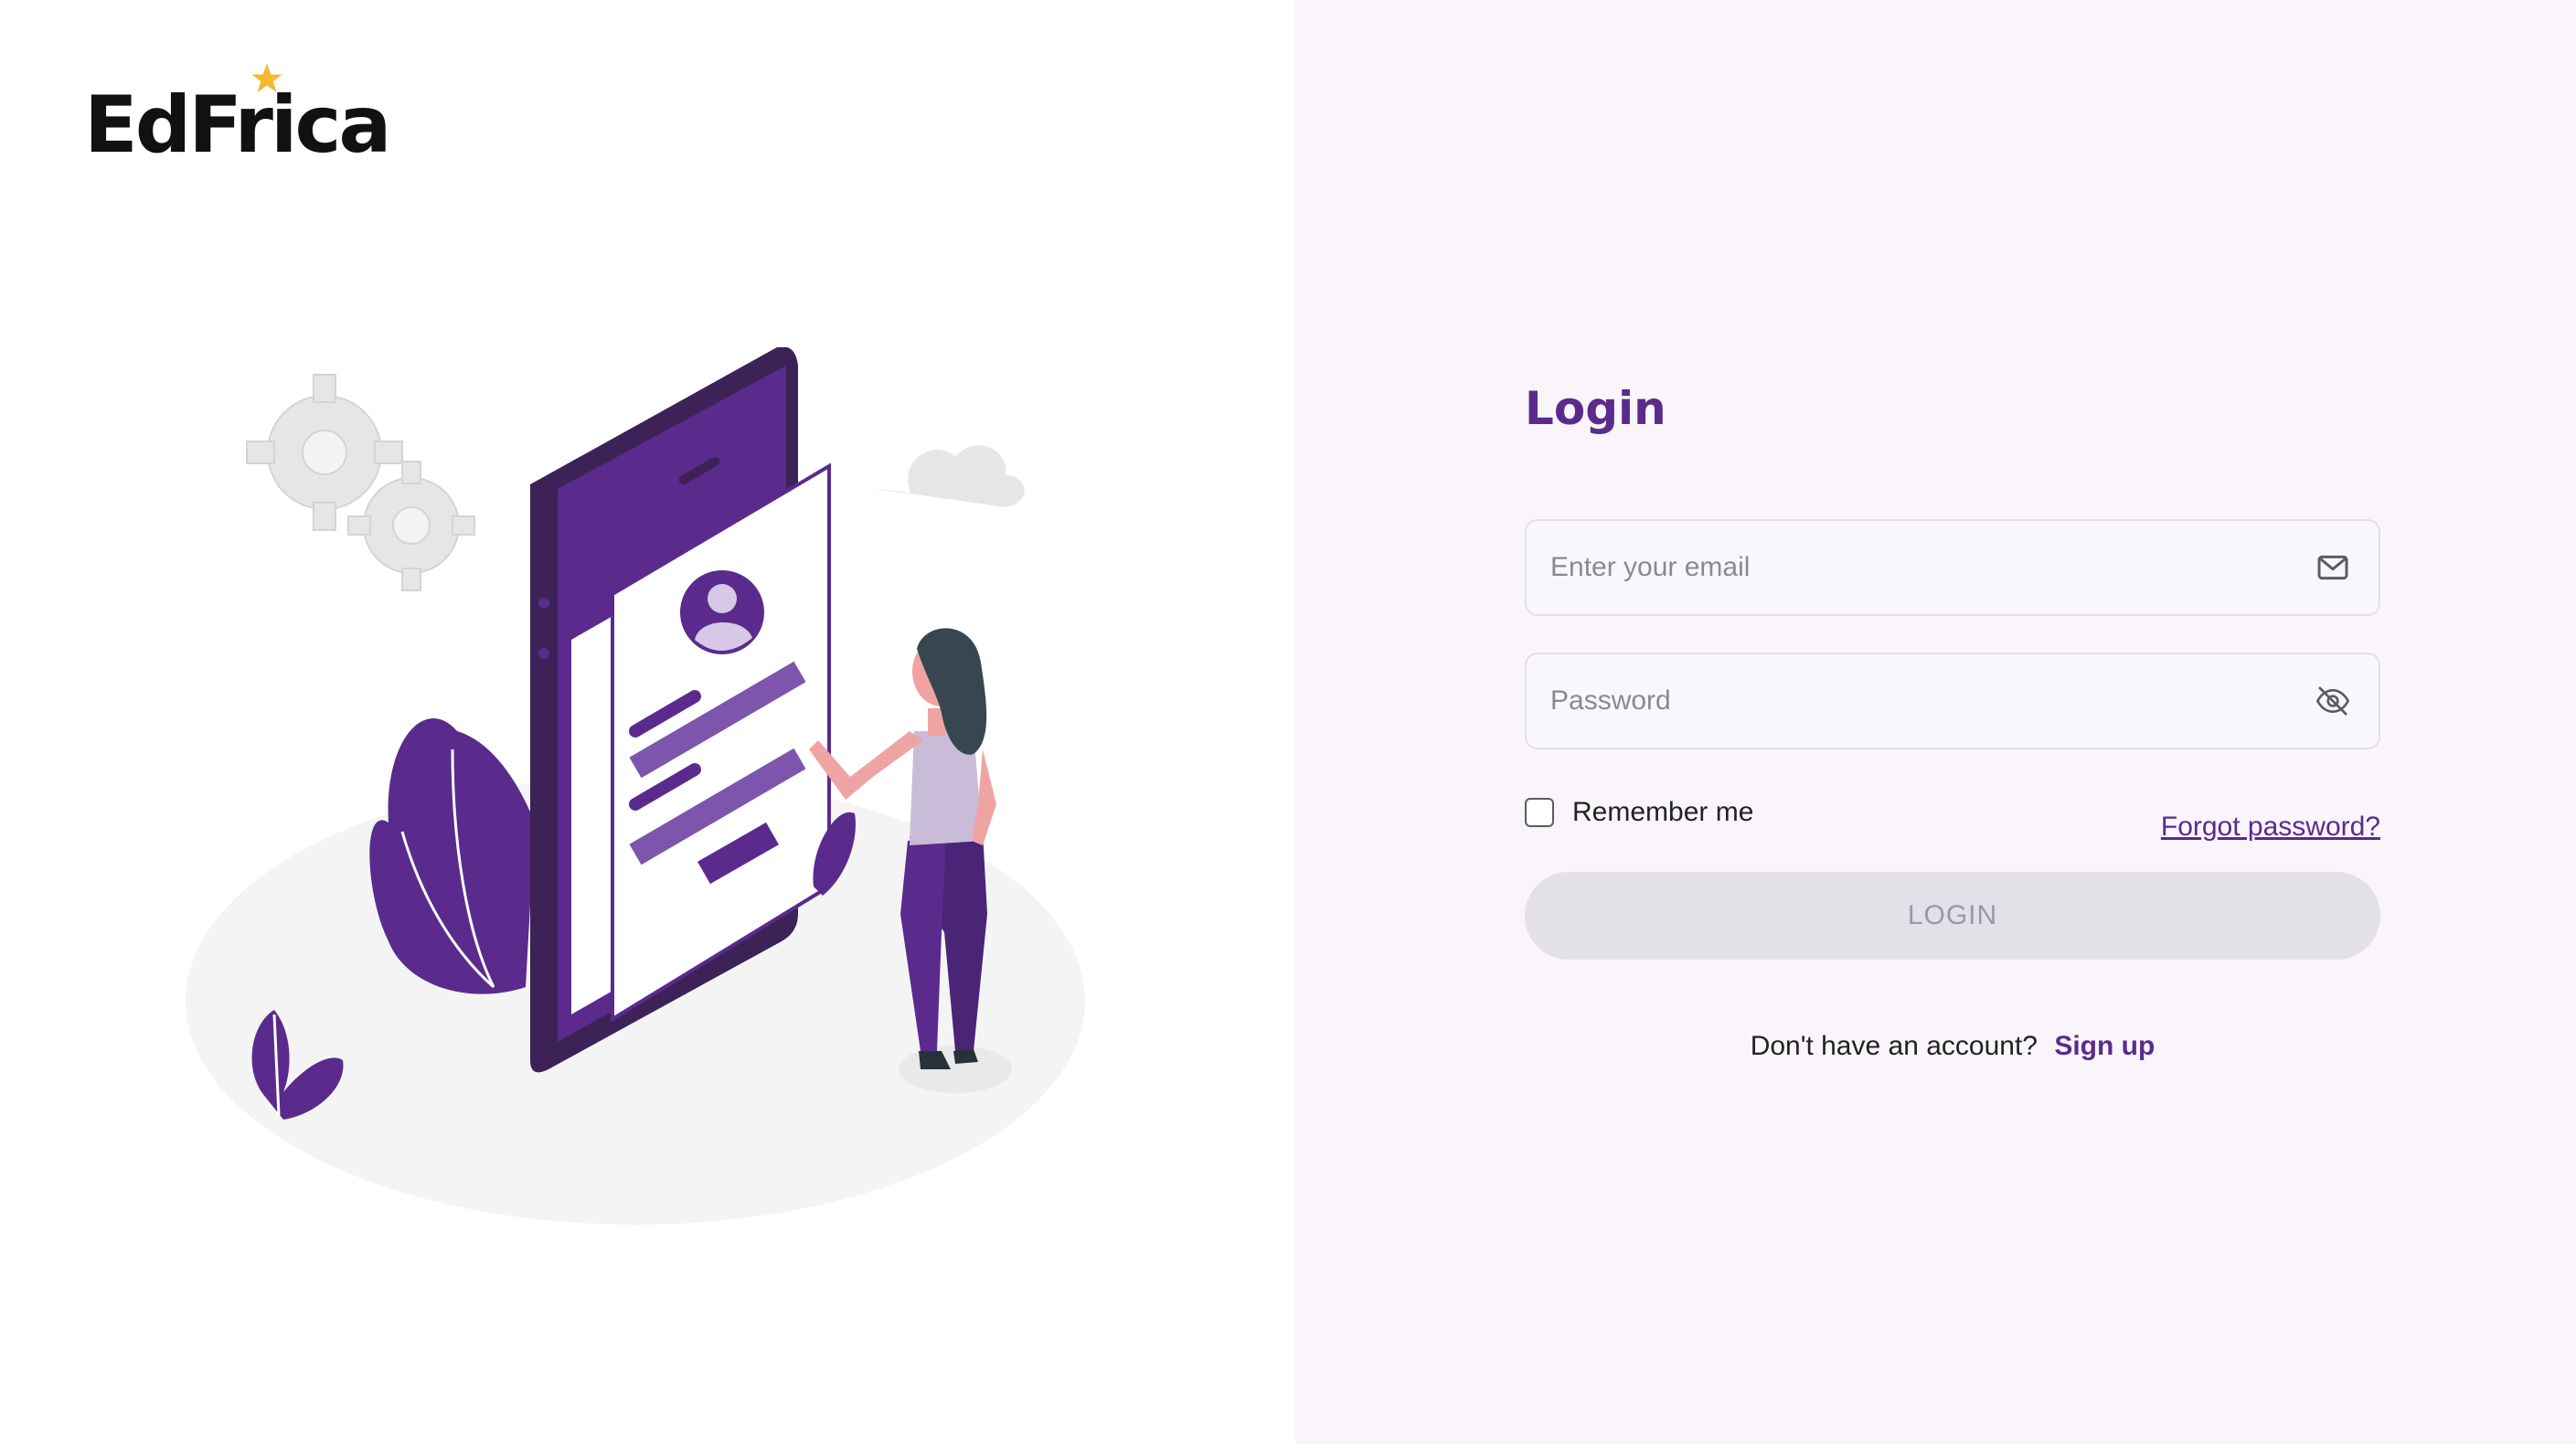 This screenshot has width=2576, height=1444. I want to click on remember-me: Remember me, so click(1639, 812).